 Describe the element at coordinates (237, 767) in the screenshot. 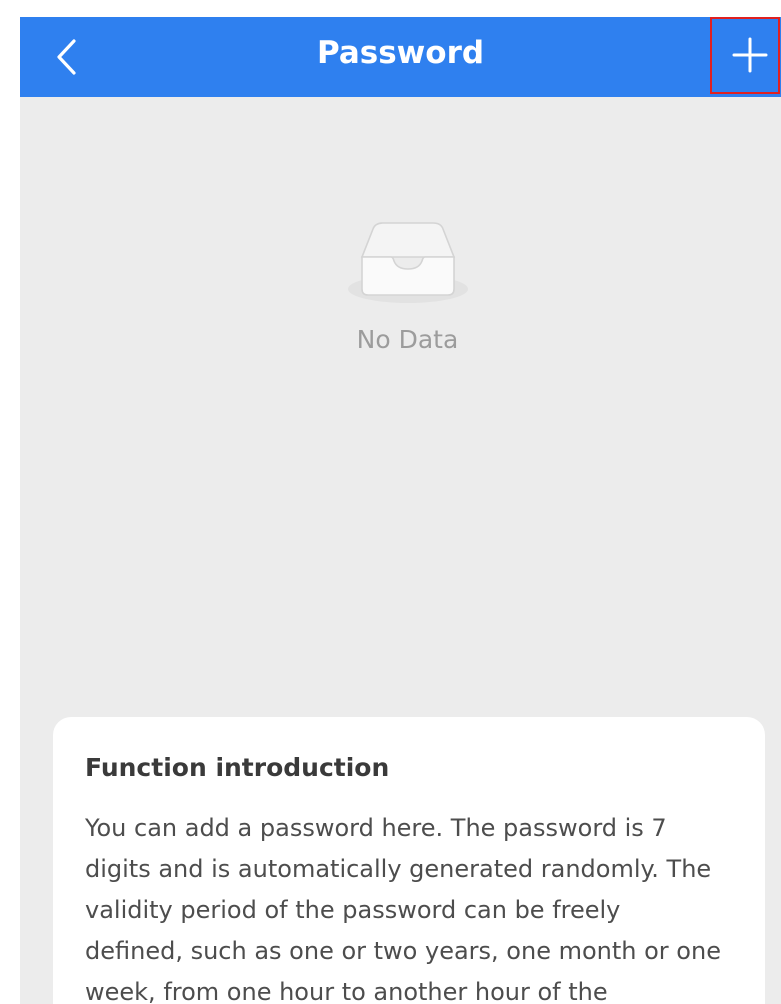

I see `intro-title: Function introduction` at that location.